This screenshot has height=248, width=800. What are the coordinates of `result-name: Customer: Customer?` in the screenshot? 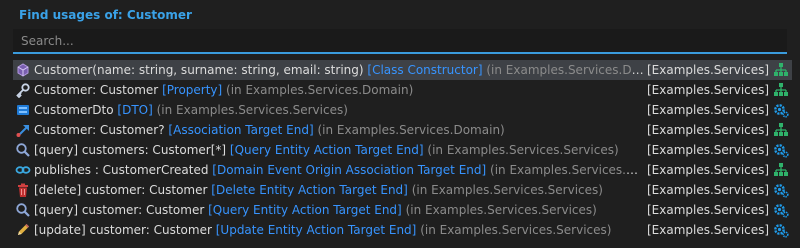 It's located at (99, 130).